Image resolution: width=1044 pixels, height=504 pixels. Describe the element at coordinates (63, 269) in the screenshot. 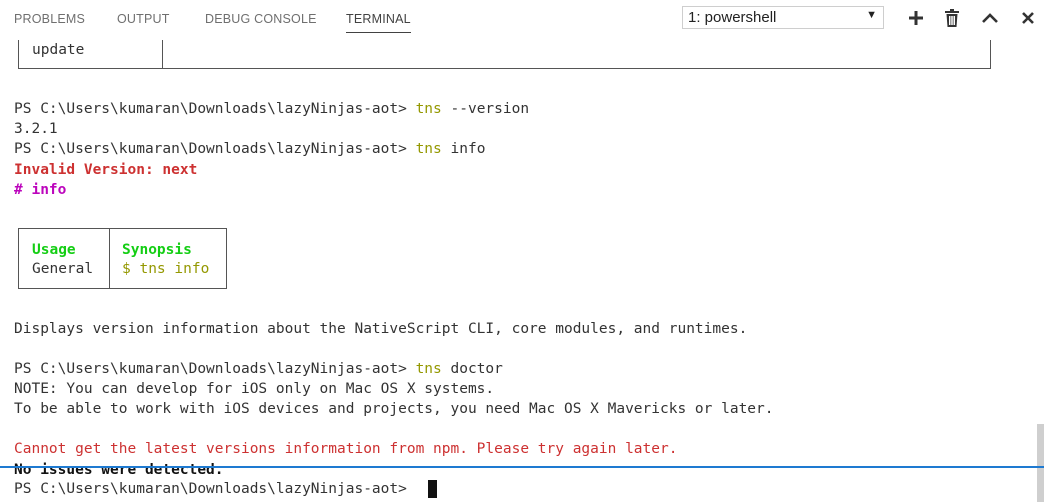

I see `table-cell: General` at that location.